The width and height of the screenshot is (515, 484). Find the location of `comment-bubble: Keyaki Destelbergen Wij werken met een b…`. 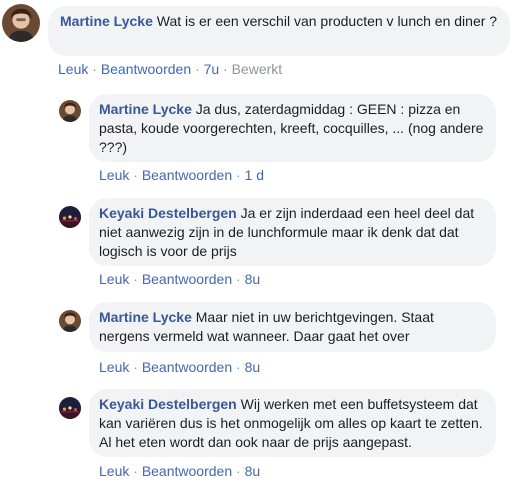

comment-bubble: Keyaki Destelbergen Wij werken met een b… is located at coordinates (292, 423).